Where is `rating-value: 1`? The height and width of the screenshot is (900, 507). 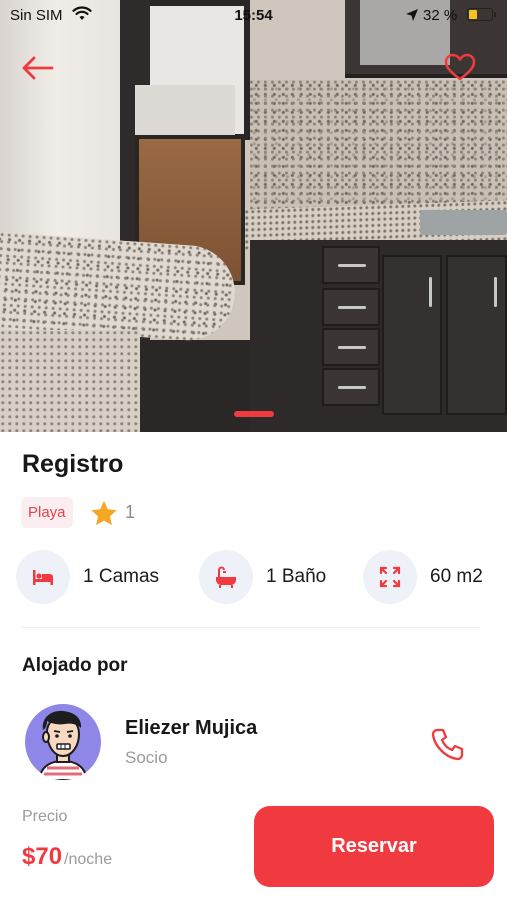
rating-value: 1 is located at coordinates (130, 512).